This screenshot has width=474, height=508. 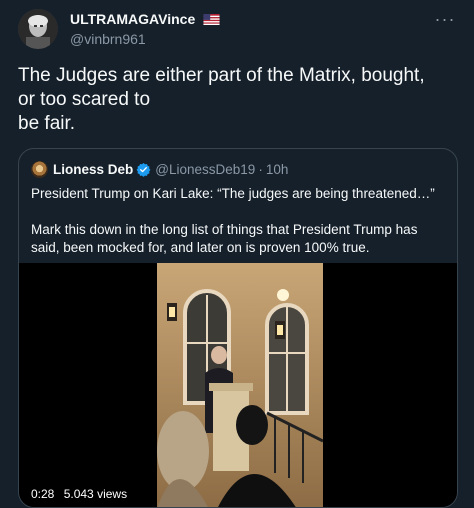 I want to click on quoted-author-handle: @LionessDeb19, so click(x=205, y=169).